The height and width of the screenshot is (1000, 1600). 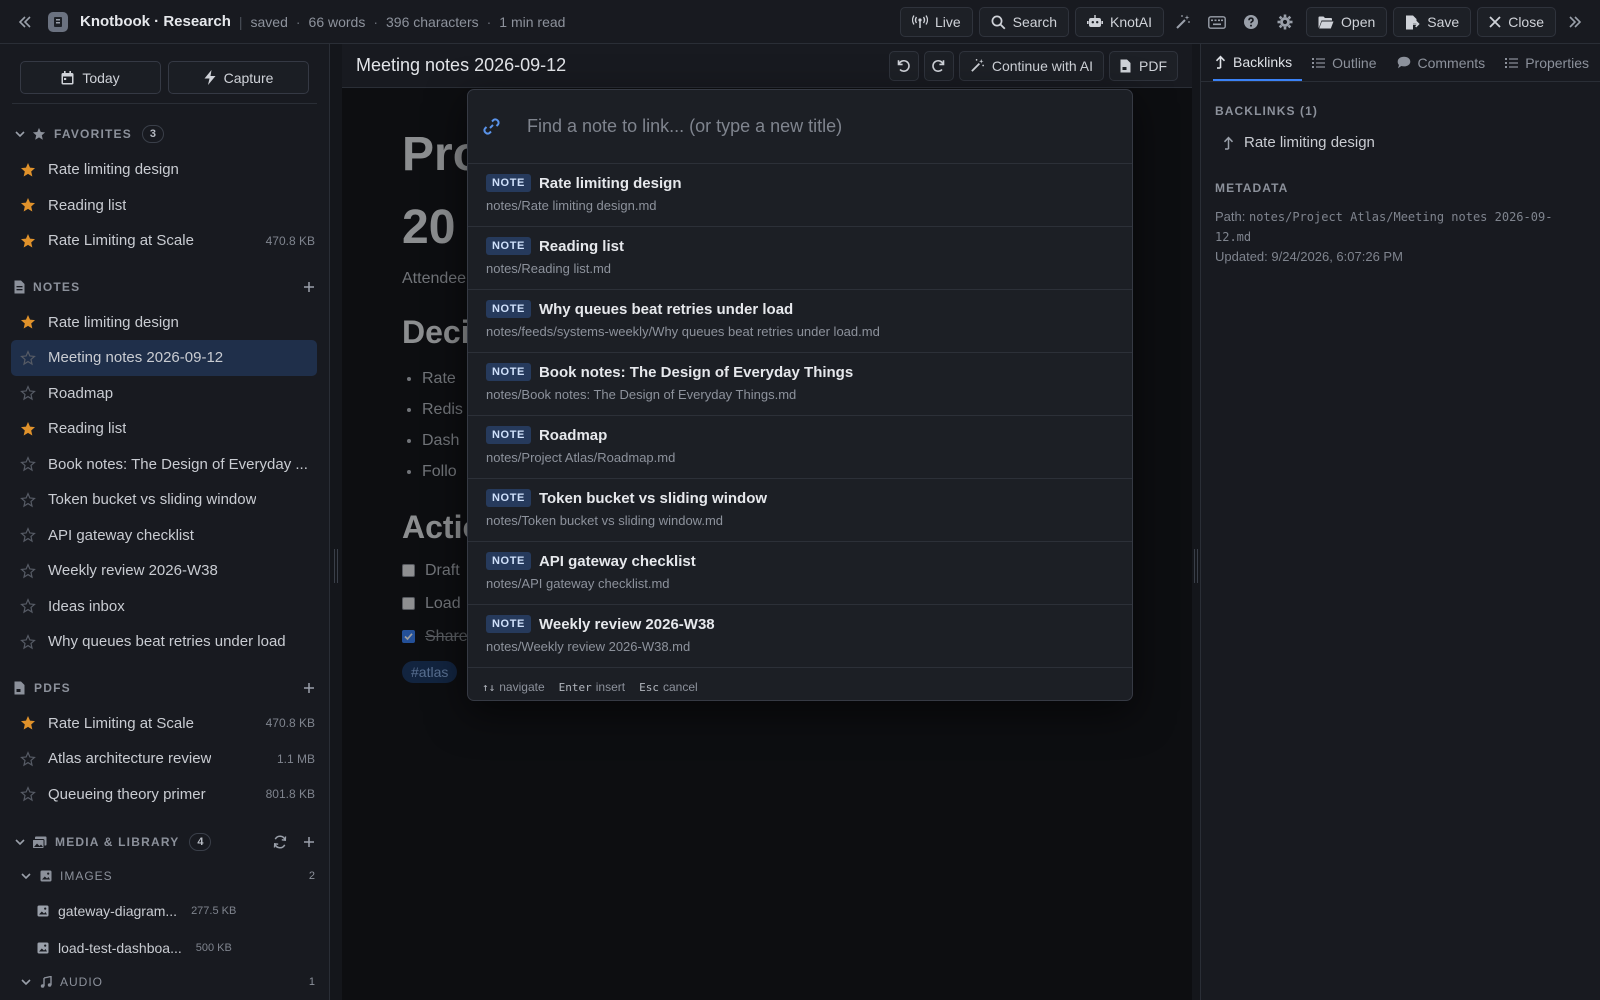 What do you see at coordinates (87, 429) in the screenshot?
I see `note-label: Reading list` at bounding box center [87, 429].